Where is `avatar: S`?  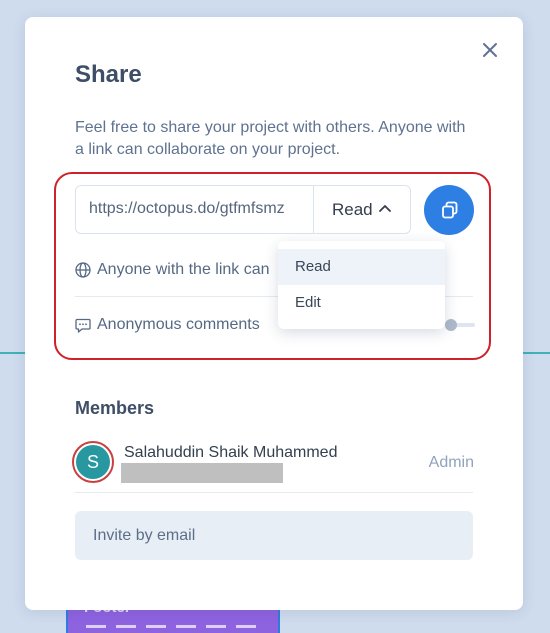 avatar: S is located at coordinates (93, 462).